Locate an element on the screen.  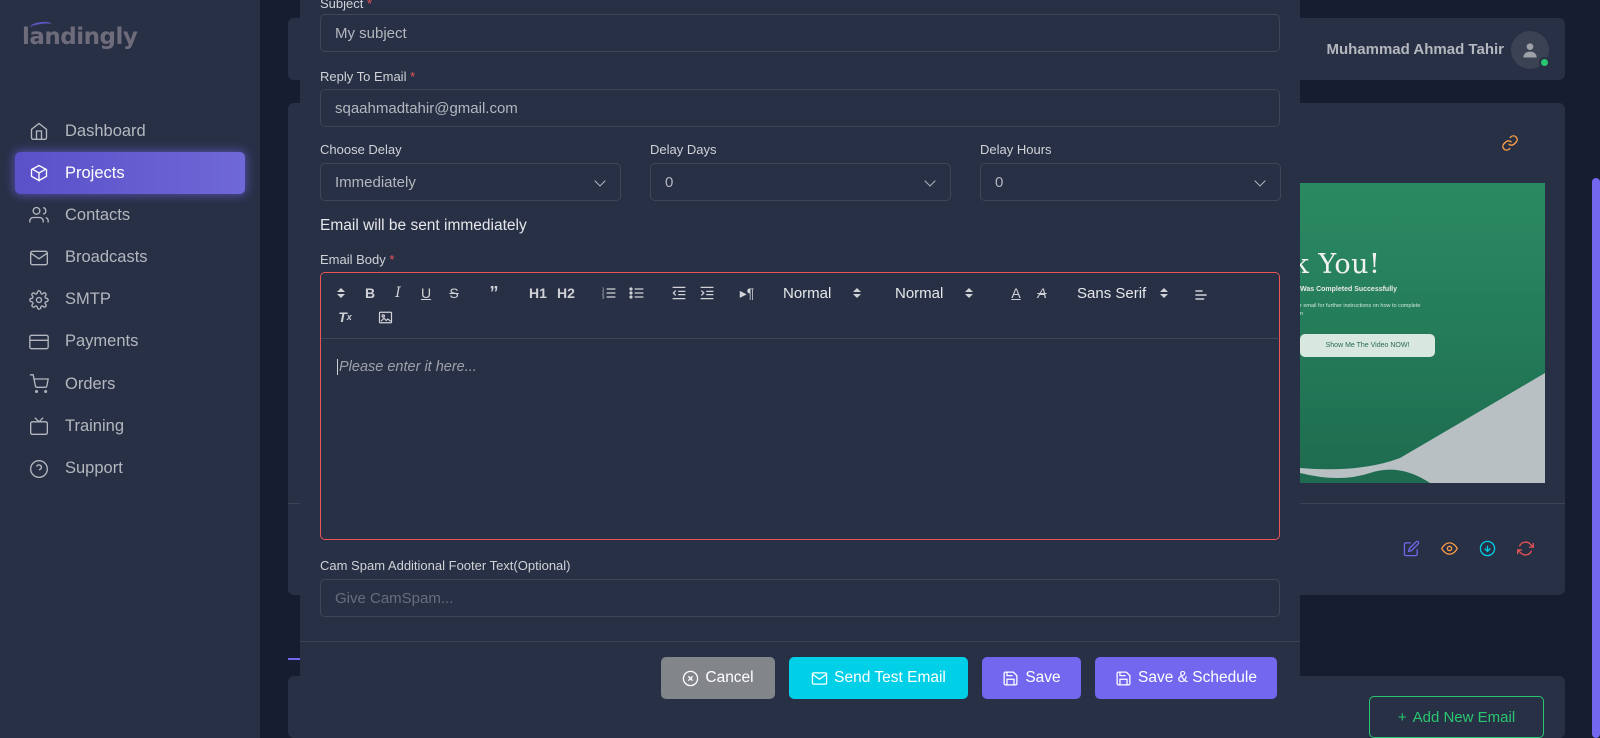
font-select: Sans Serif is located at coordinates (1123, 293).